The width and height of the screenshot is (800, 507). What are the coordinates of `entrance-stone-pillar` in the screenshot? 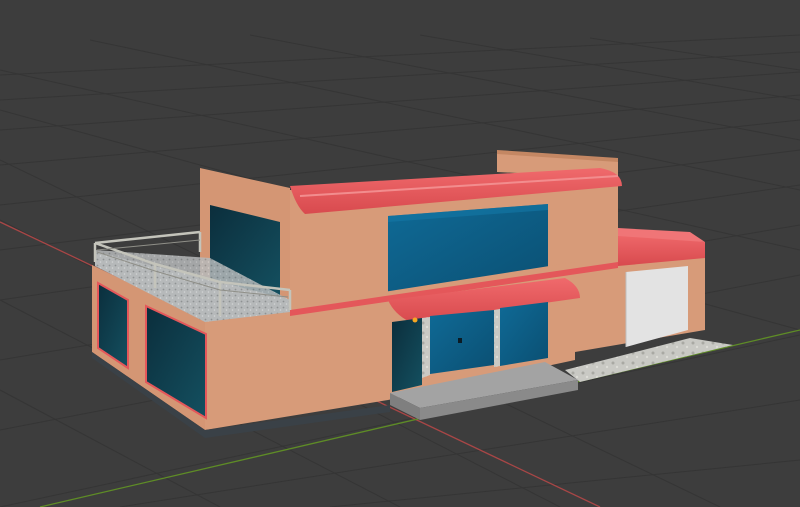 It's located at (426, 347).